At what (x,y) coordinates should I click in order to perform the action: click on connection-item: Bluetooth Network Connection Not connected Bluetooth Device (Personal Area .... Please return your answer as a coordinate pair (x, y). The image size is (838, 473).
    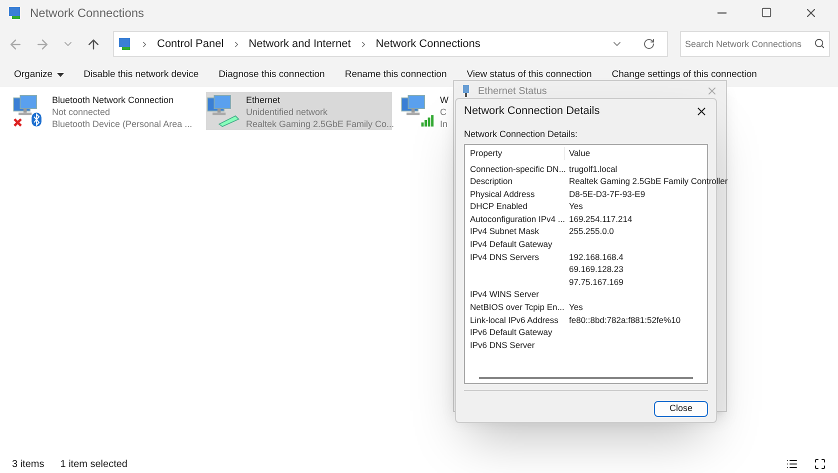
    Looking at the image, I should click on (105, 111).